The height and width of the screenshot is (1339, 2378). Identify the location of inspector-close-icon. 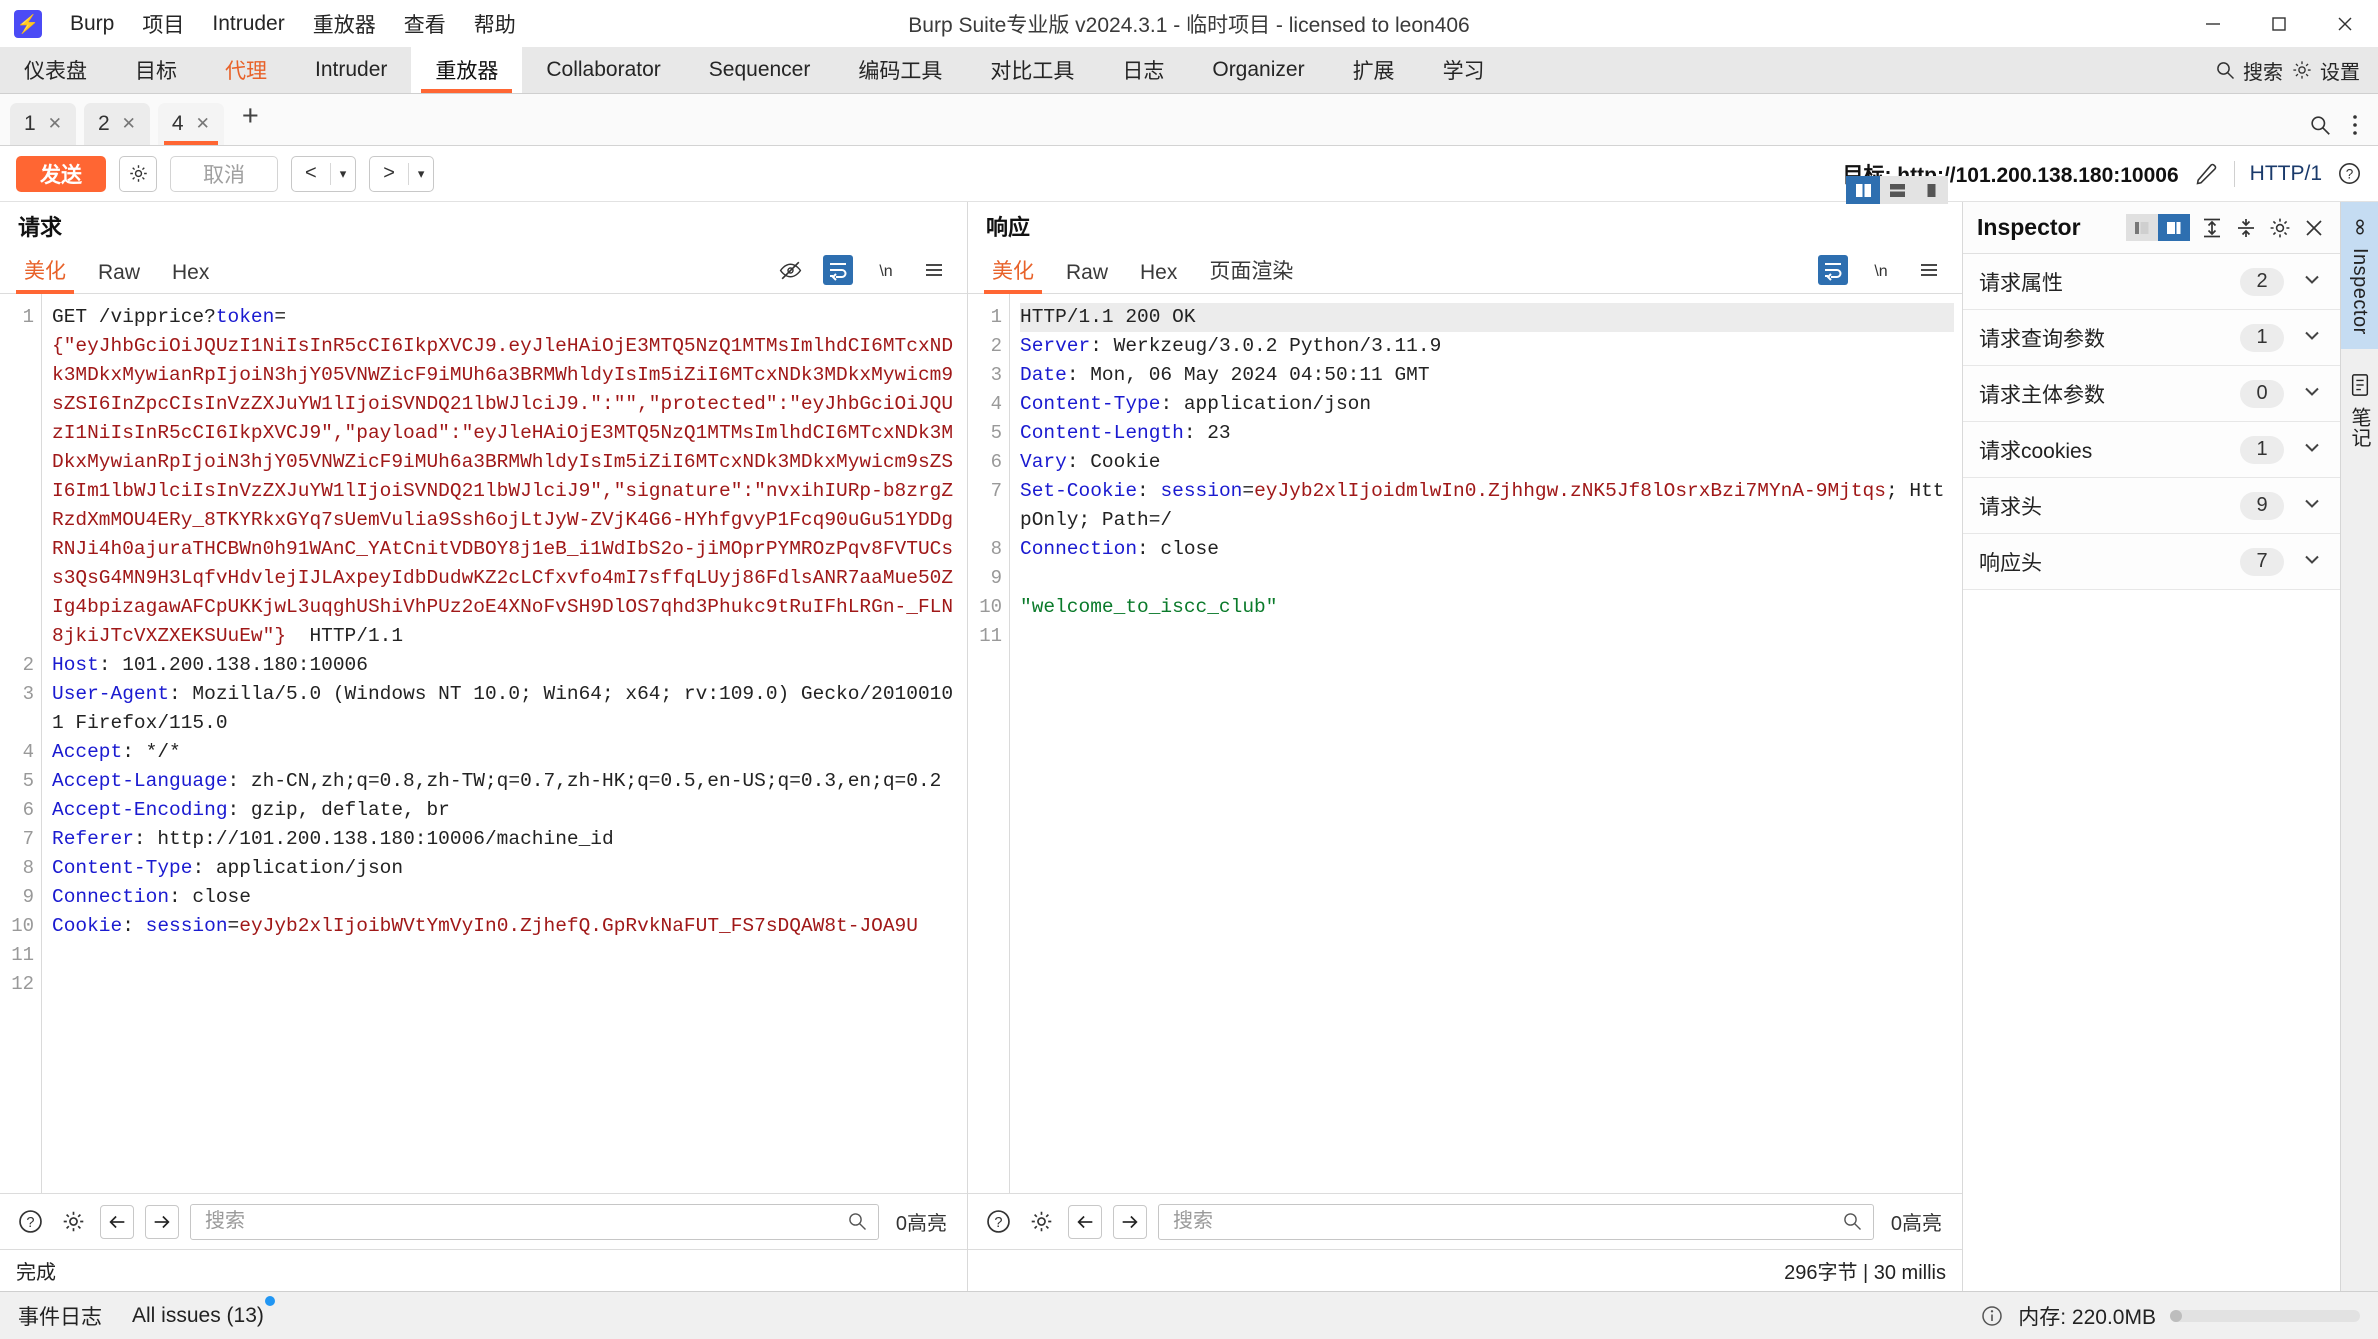
(2314, 227).